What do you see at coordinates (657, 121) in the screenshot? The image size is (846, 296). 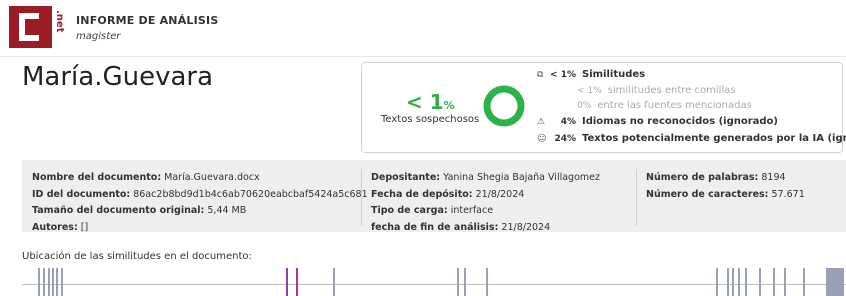 I see `unrecognized-languages-row: ⚠ 4% Idiomas no reconocidos (ignorado)` at bounding box center [657, 121].